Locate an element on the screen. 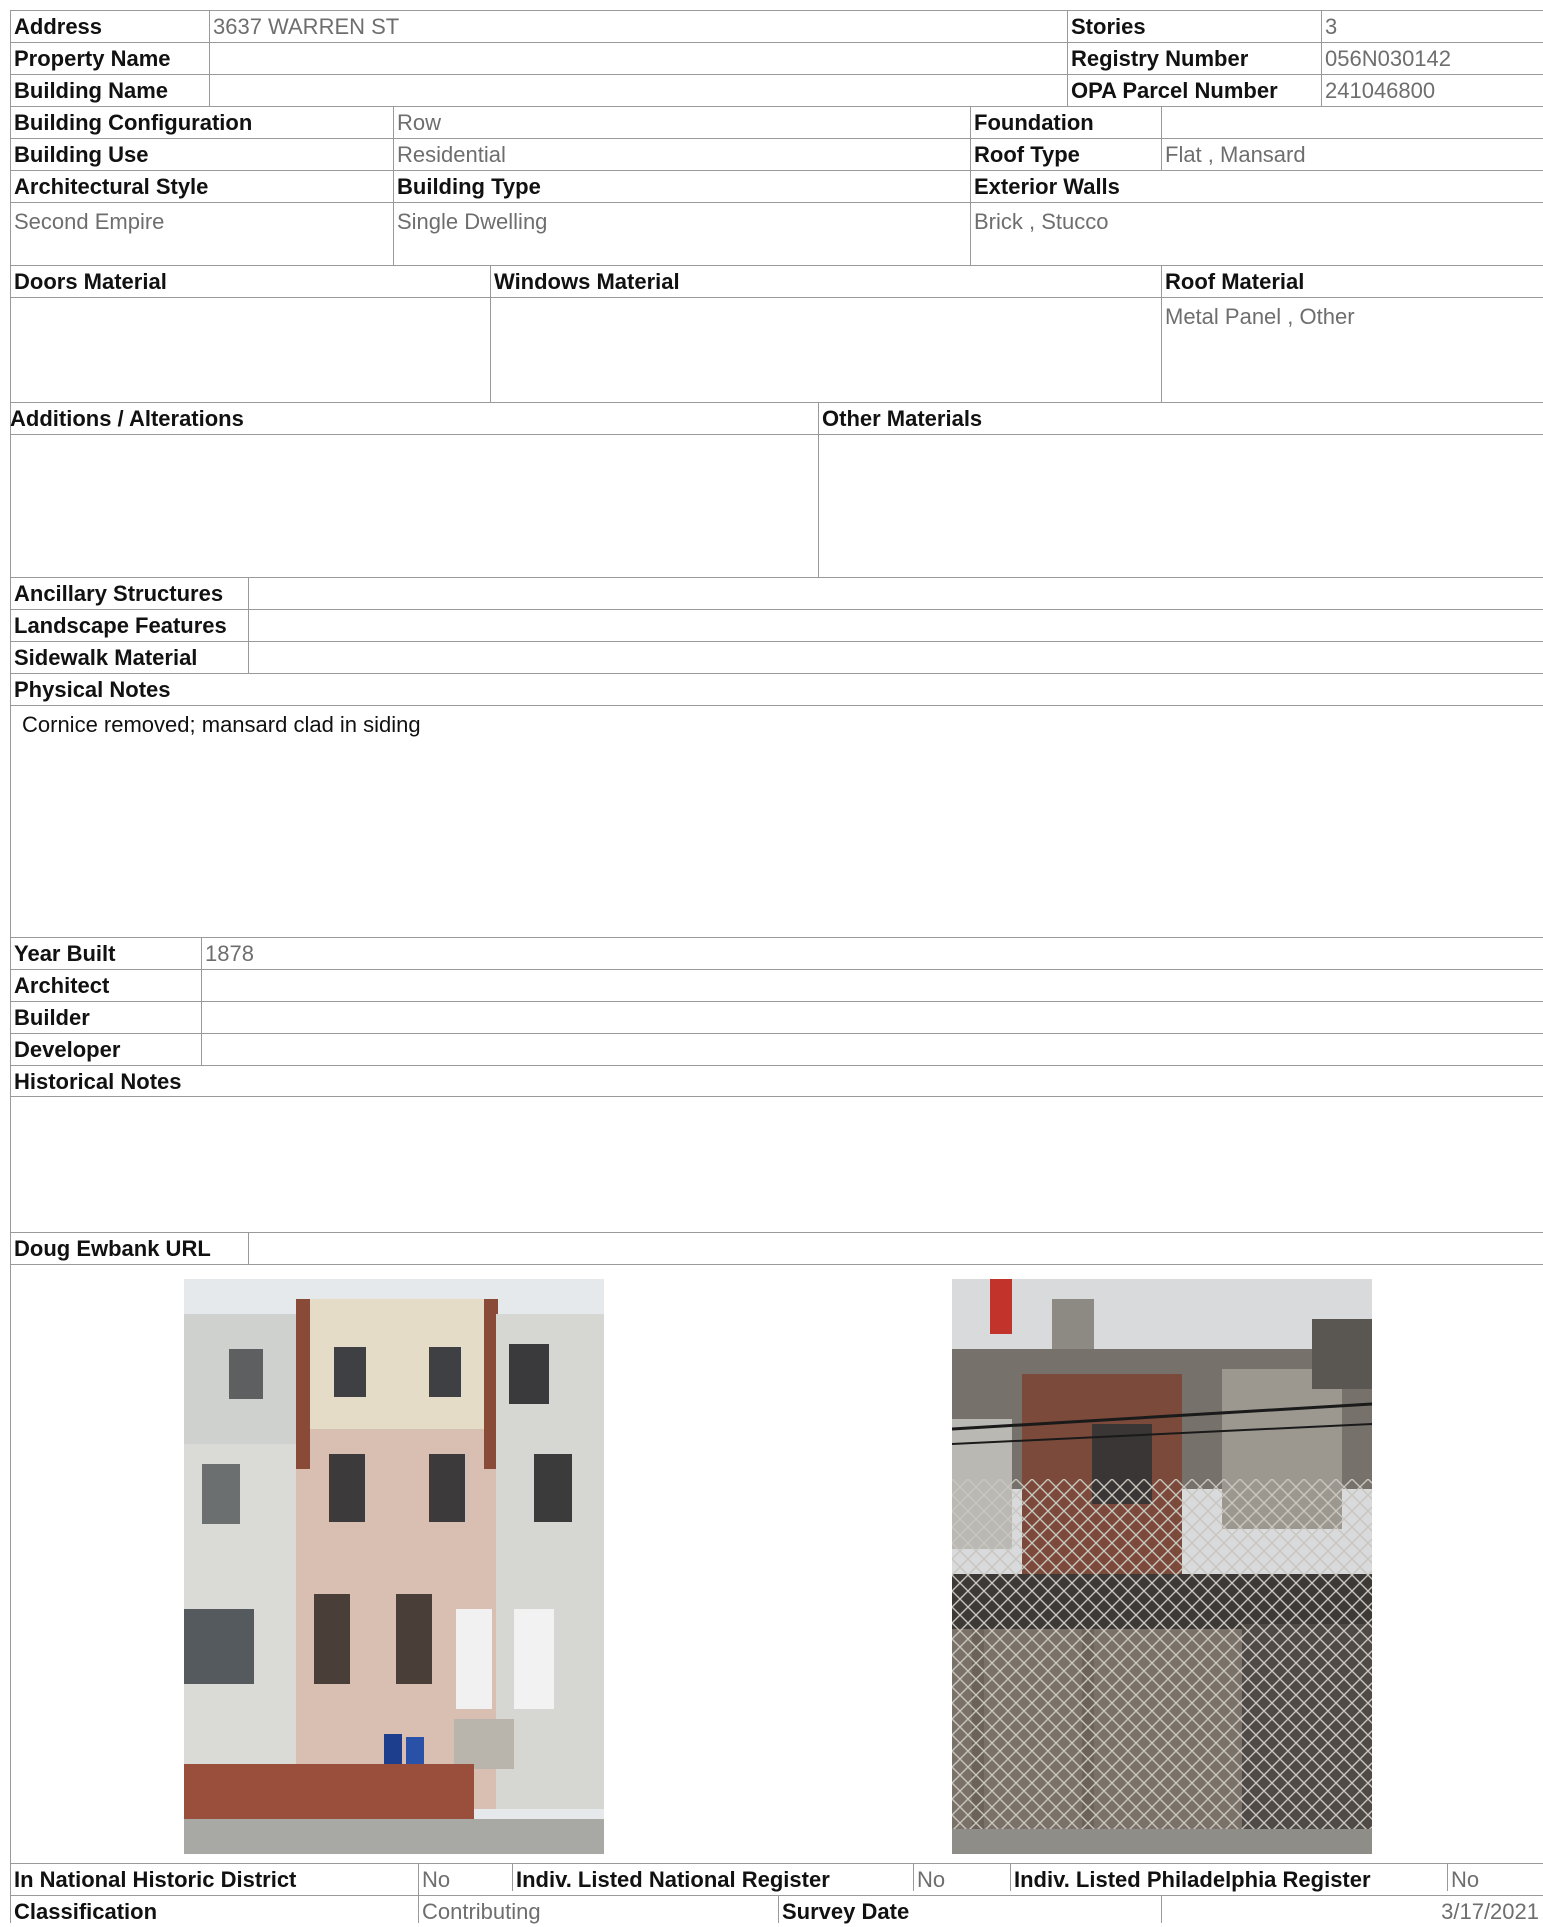 This screenshot has height=1927, width=1543. architect-label: Architect is located at coordinates (62, 985).